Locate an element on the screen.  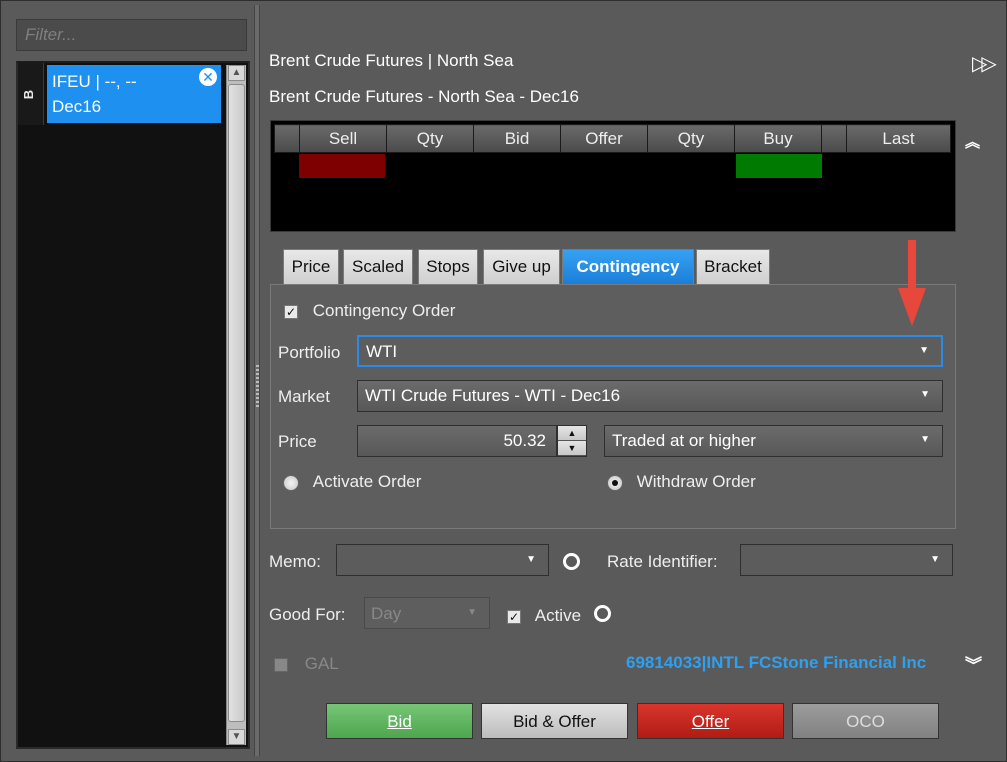
bid-button: Bid is located at coordinates (399, 721).